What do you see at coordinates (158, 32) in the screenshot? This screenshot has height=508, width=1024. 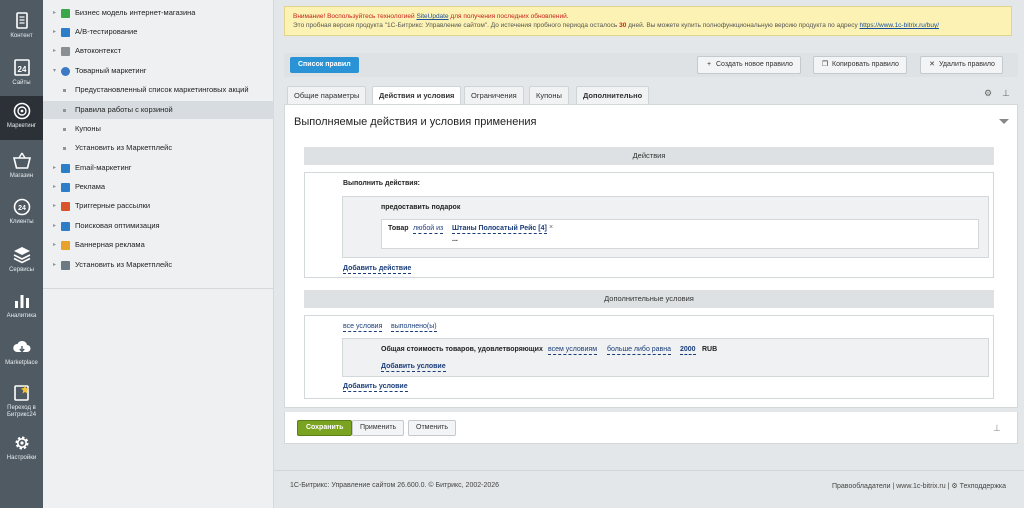 I see `tree-item-ab-testing: ▸ A/B-тестирование` at bounding box center [158, 32].